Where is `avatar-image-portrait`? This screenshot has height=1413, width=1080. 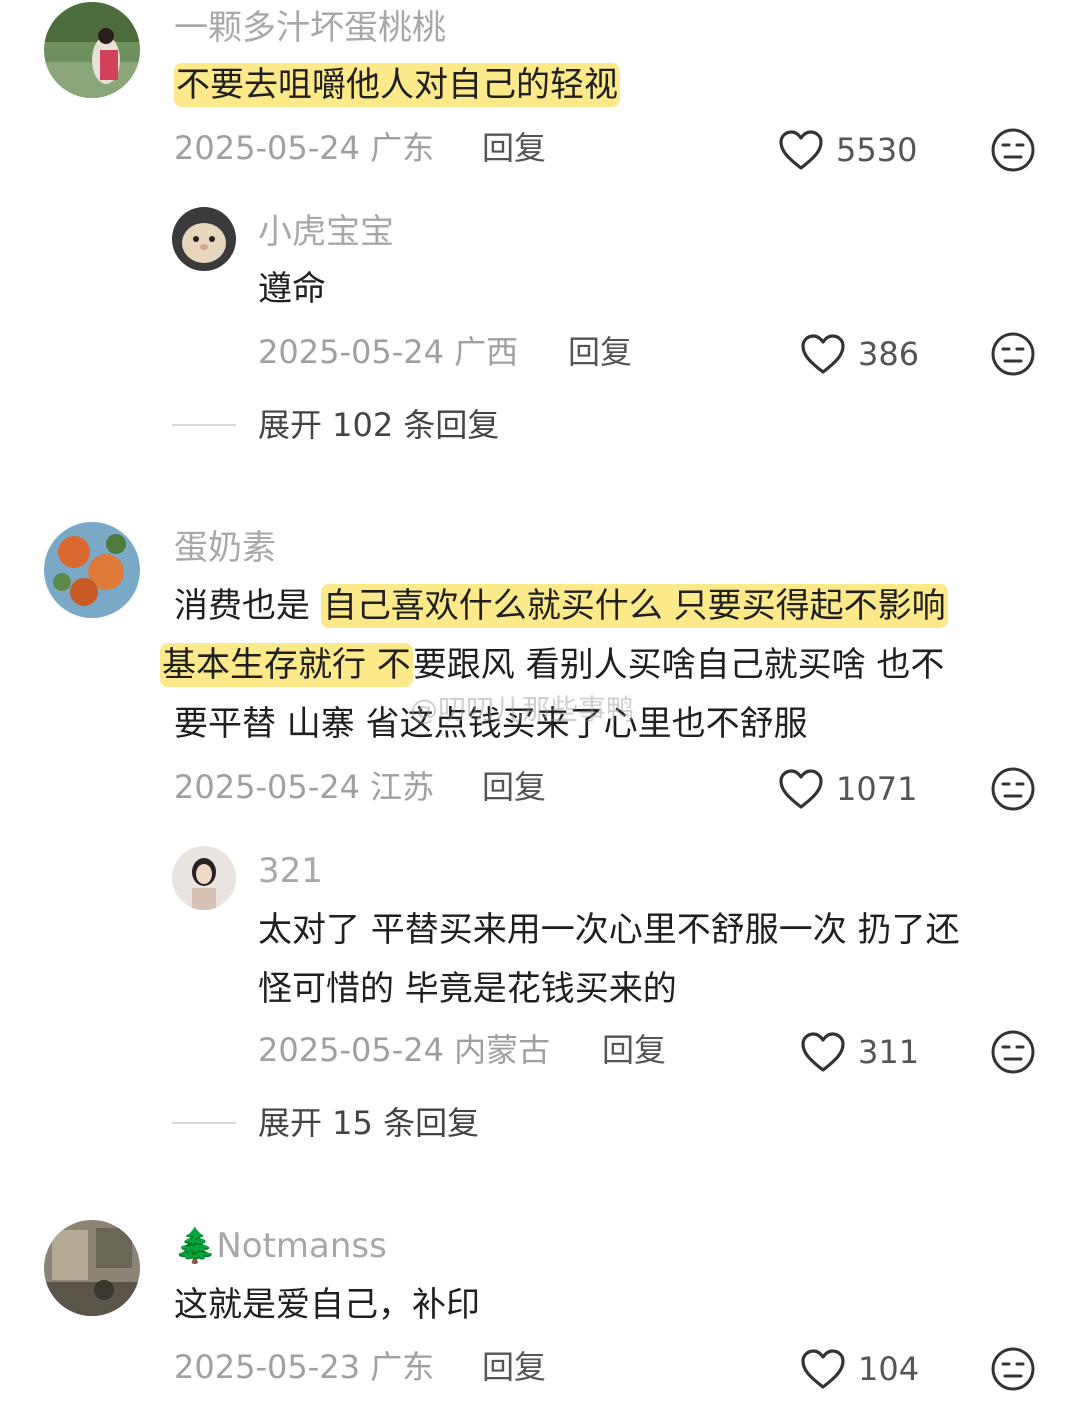
avatar-image-portrait is located at coordinates (204, 878).